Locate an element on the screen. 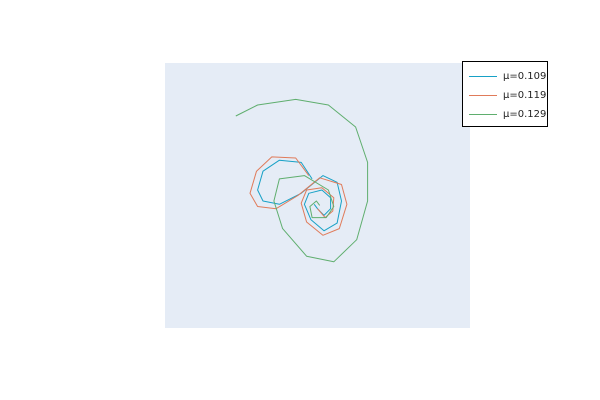 The image size is (600, 400). legend-label-2: μ=0.119 is located at coordinates (525, 95).